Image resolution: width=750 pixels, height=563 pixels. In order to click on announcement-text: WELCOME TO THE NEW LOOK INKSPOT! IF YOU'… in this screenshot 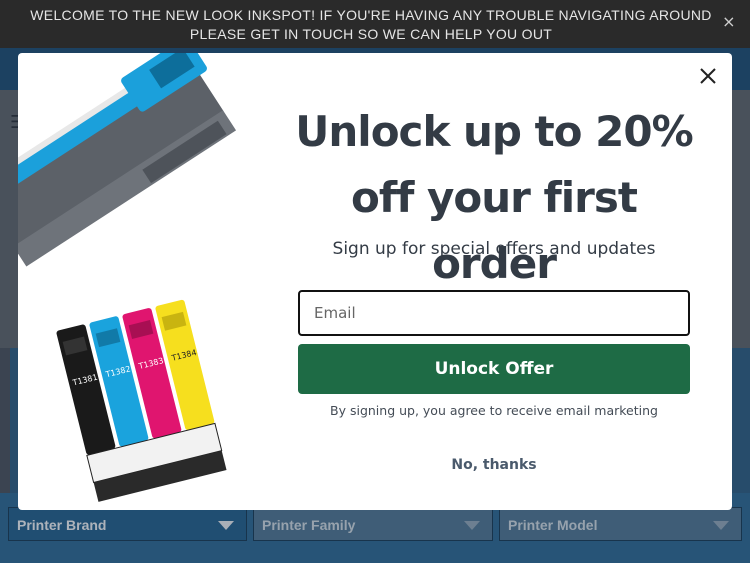, I will do `click(371, 24)`.